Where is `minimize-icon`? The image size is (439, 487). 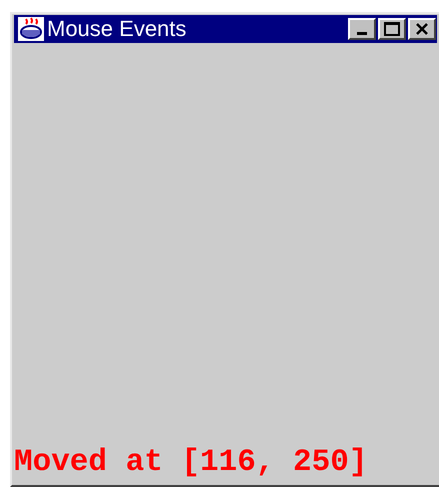
minimize-icon is located at coordinates (362, 33).